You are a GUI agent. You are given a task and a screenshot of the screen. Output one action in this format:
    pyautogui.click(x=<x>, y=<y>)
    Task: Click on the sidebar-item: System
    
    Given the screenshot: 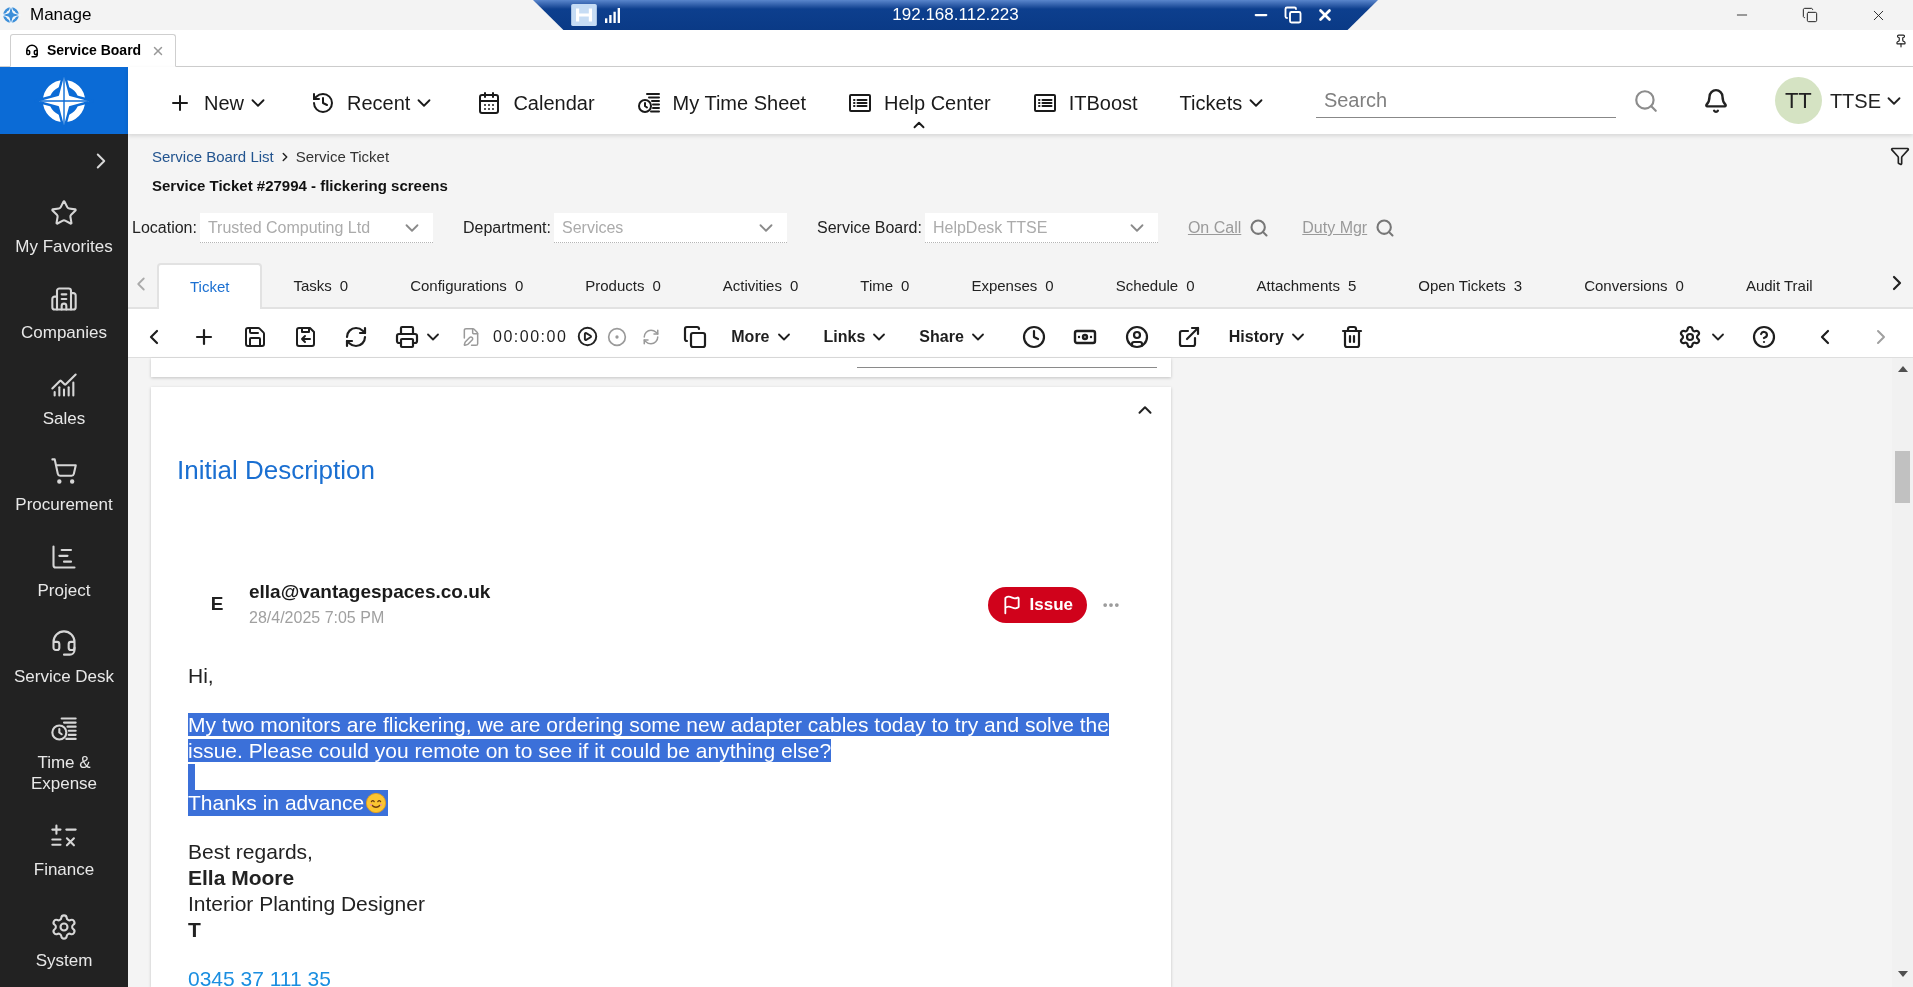 What is the action you would take?
    pyautogui.click(x=64, y=942)
    